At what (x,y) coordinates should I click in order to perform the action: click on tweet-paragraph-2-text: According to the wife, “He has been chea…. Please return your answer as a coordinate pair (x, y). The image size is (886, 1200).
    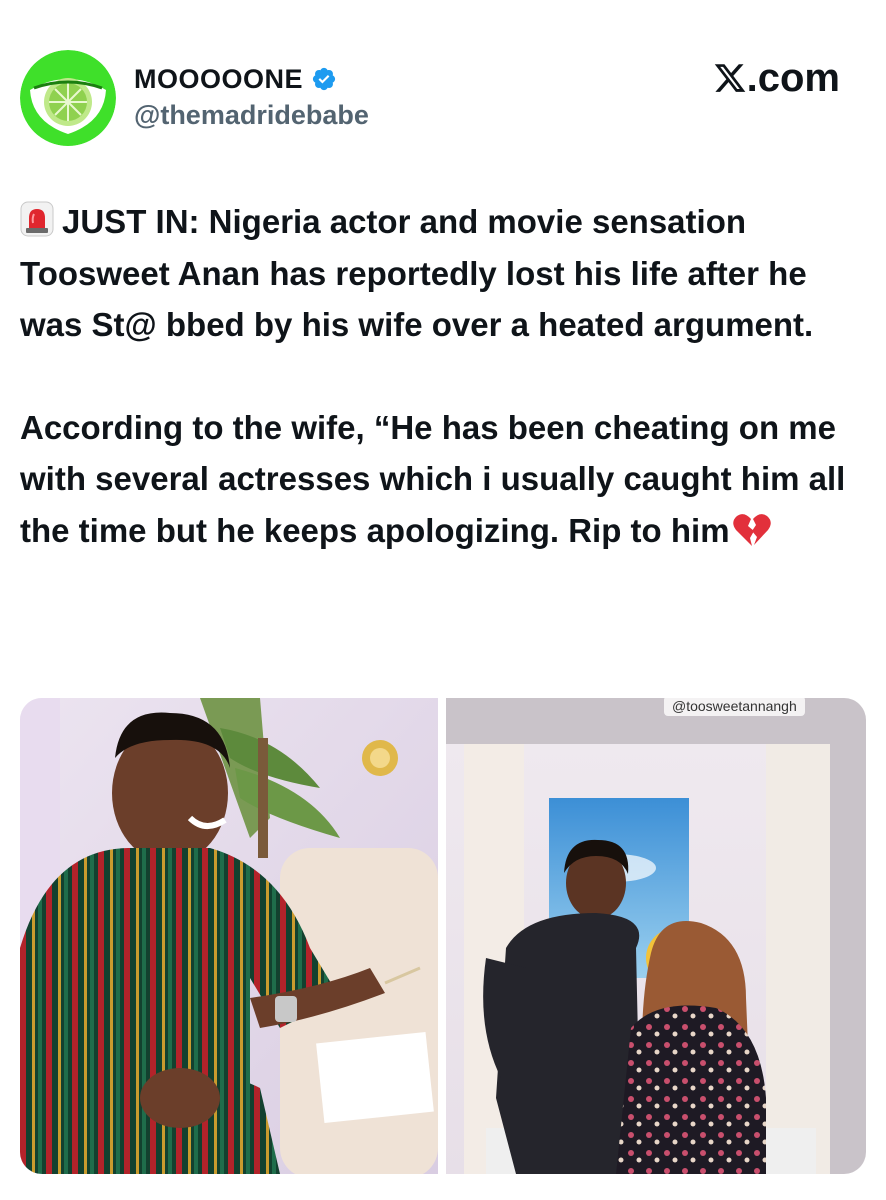
    Looking at the image, I should click on (433, 478).